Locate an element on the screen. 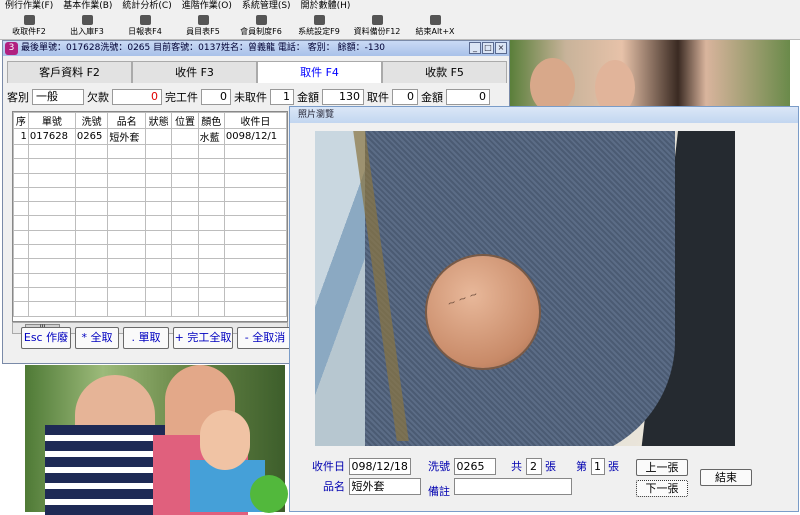  pick-completed-button: + 完工全取 is located at coordinates (203, 338).